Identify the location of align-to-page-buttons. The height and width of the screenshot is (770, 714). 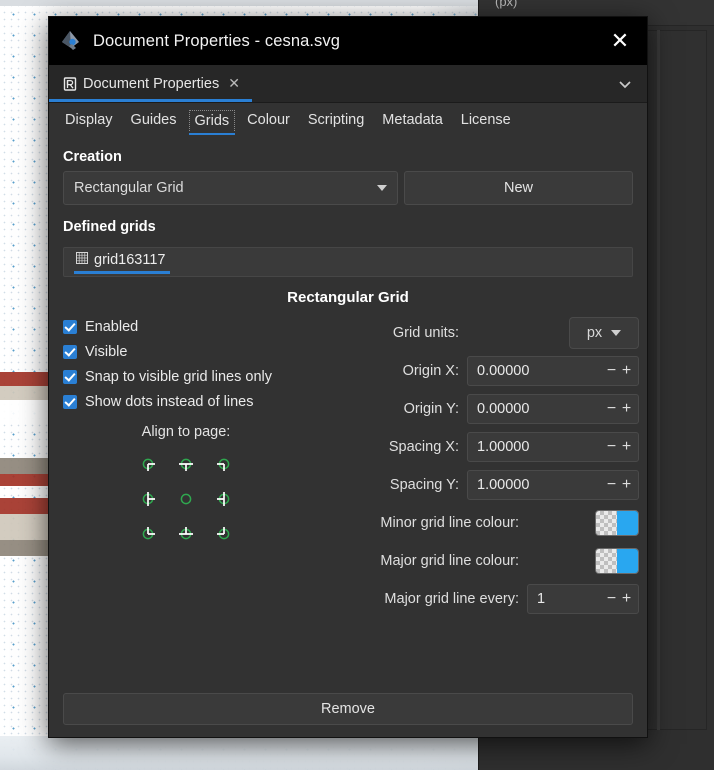
(199, 498).